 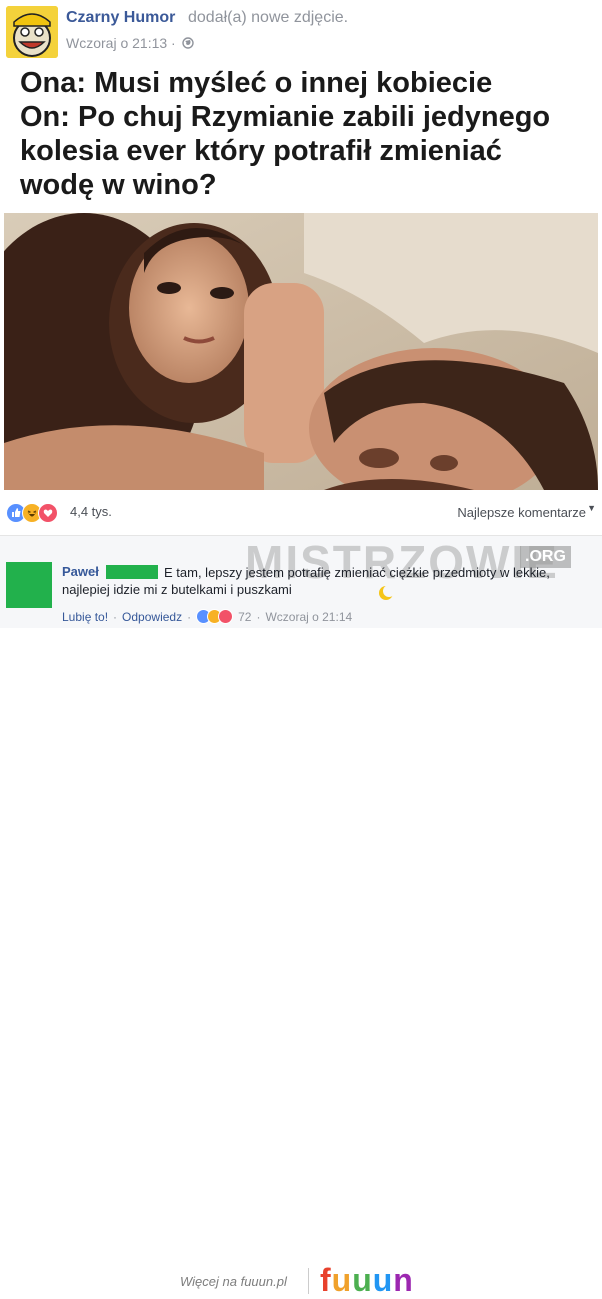 I want to click on footer-divider, so click(x=308, y=1281).